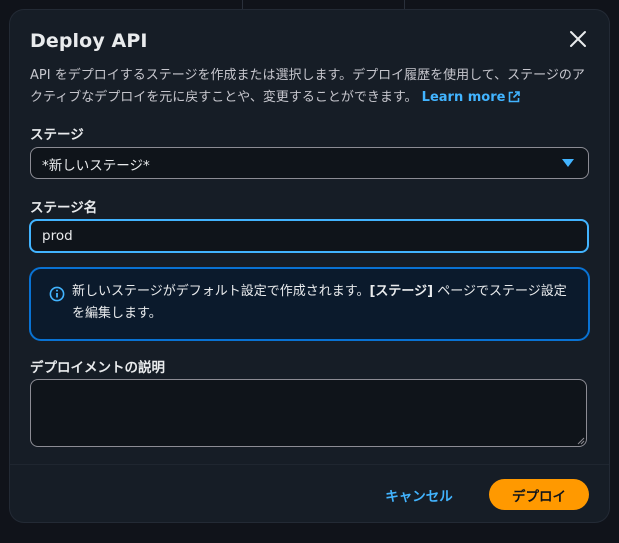  I want to click on deployment-description-label: デプロイメントの説明, so click(97, 368).